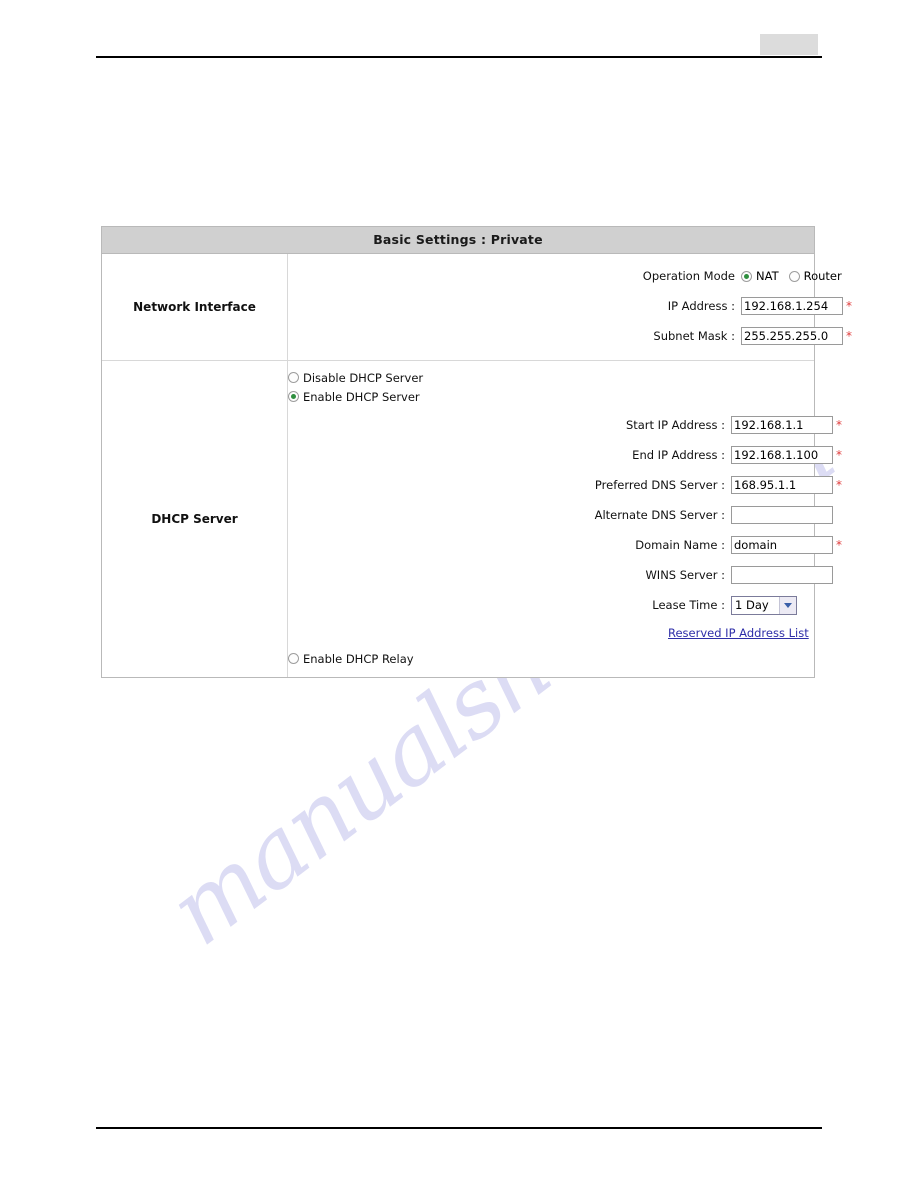 This screenshot has height=1188, width=918. I want to click on label-ip-address: IP Address :, so click(701, 306).